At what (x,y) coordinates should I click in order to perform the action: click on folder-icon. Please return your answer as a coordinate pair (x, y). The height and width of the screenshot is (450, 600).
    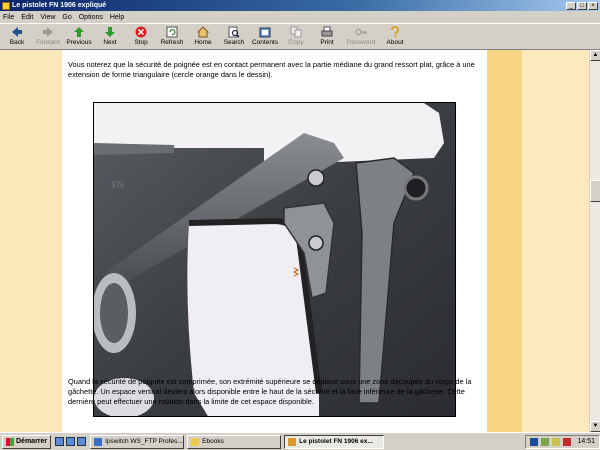
    Looking at the image, I should click on (195, 441).